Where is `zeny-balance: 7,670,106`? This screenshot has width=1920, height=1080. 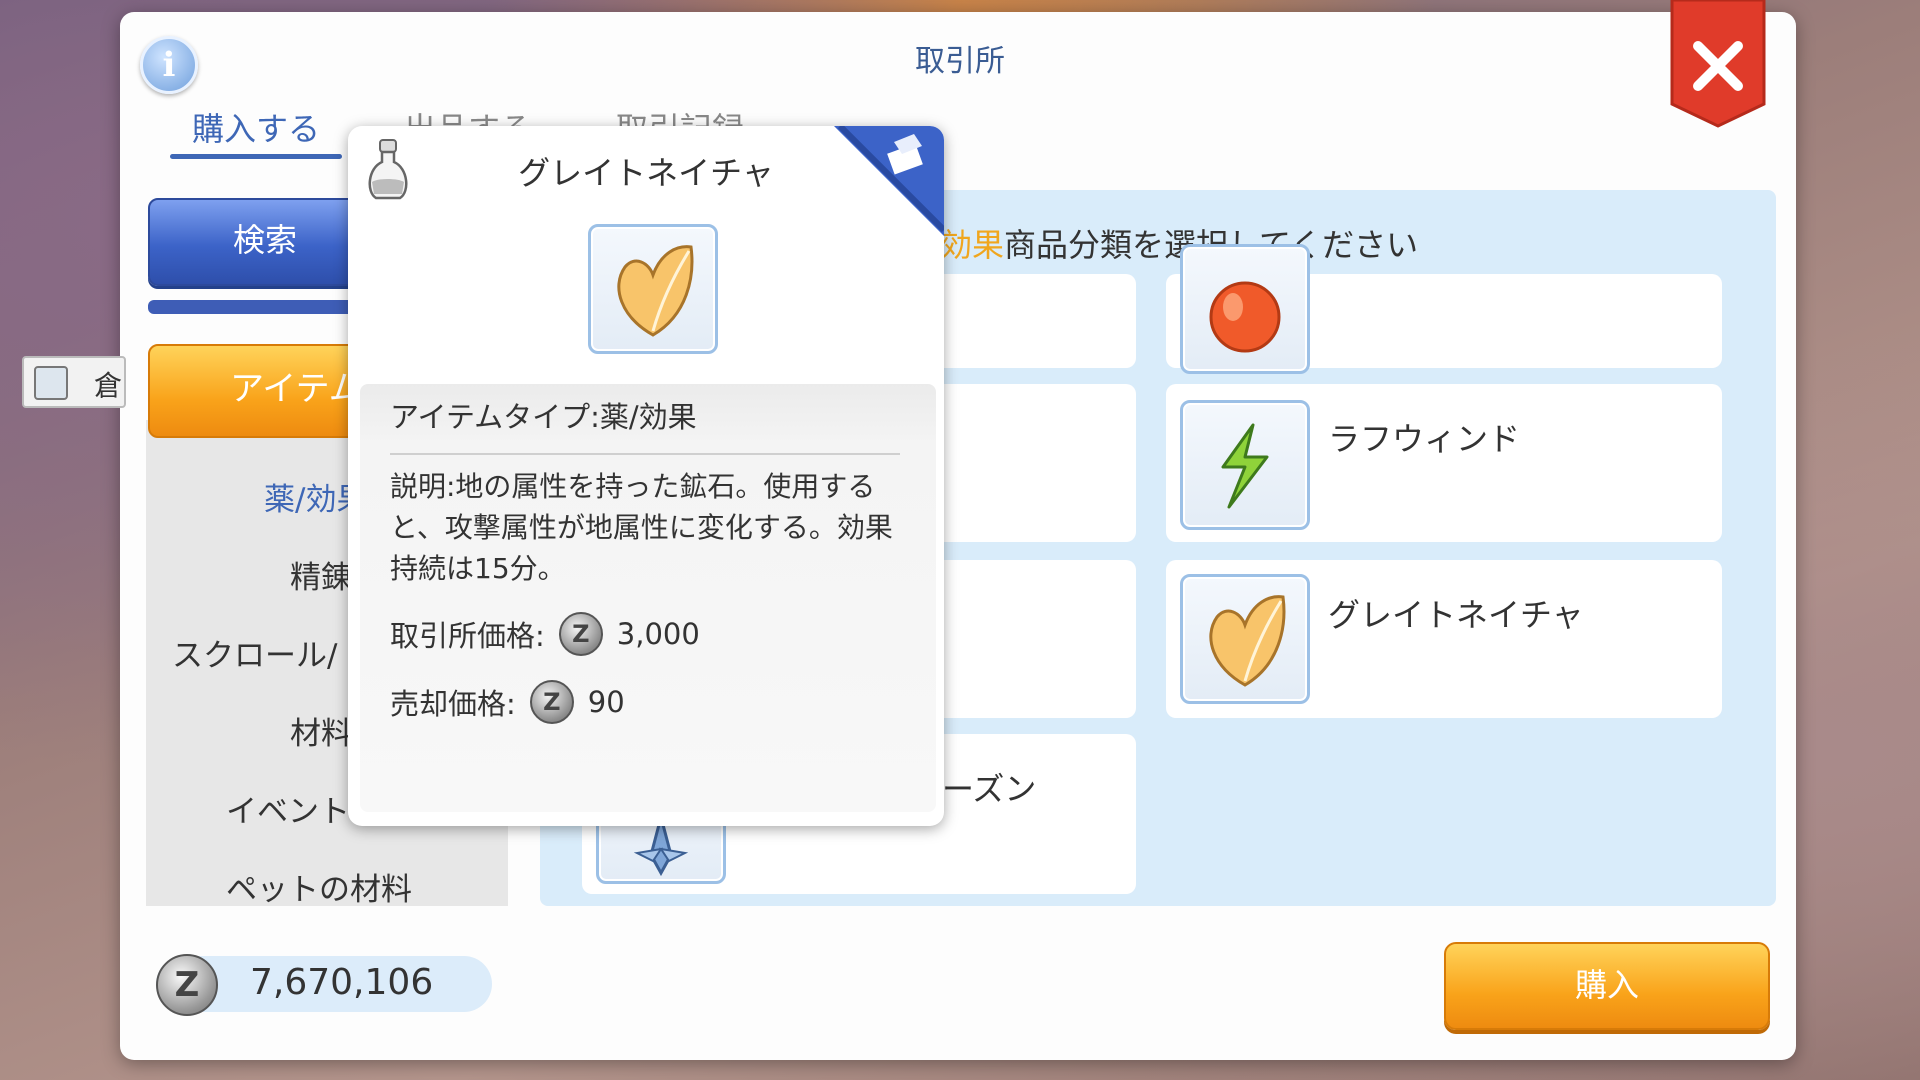
zeny-balance: 7,670,106 is located at coordinates (342, 982).